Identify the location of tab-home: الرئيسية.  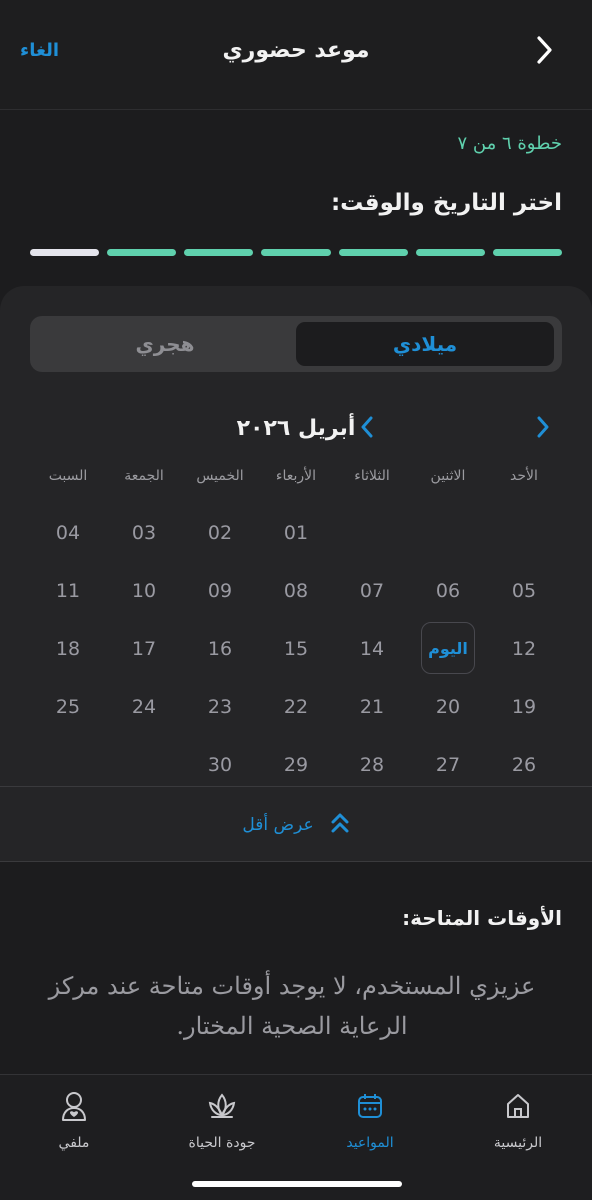
(518, 1122).